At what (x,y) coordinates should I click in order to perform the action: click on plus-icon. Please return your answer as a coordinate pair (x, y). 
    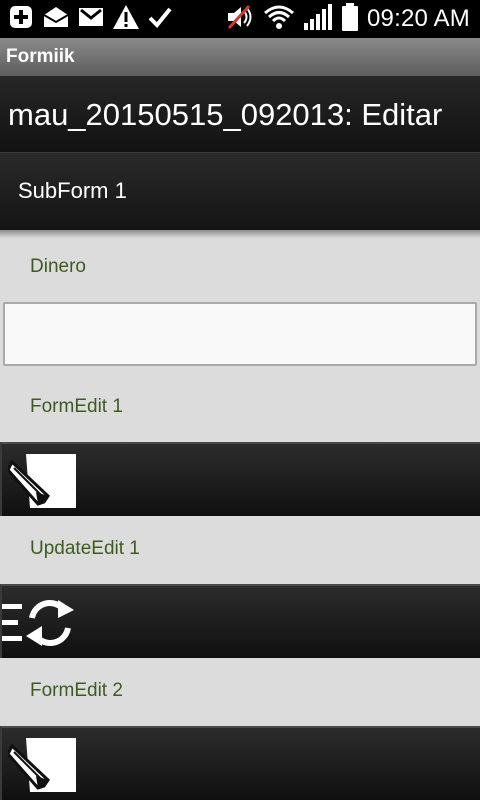
    Looking at the image, I should click on (21, 19).